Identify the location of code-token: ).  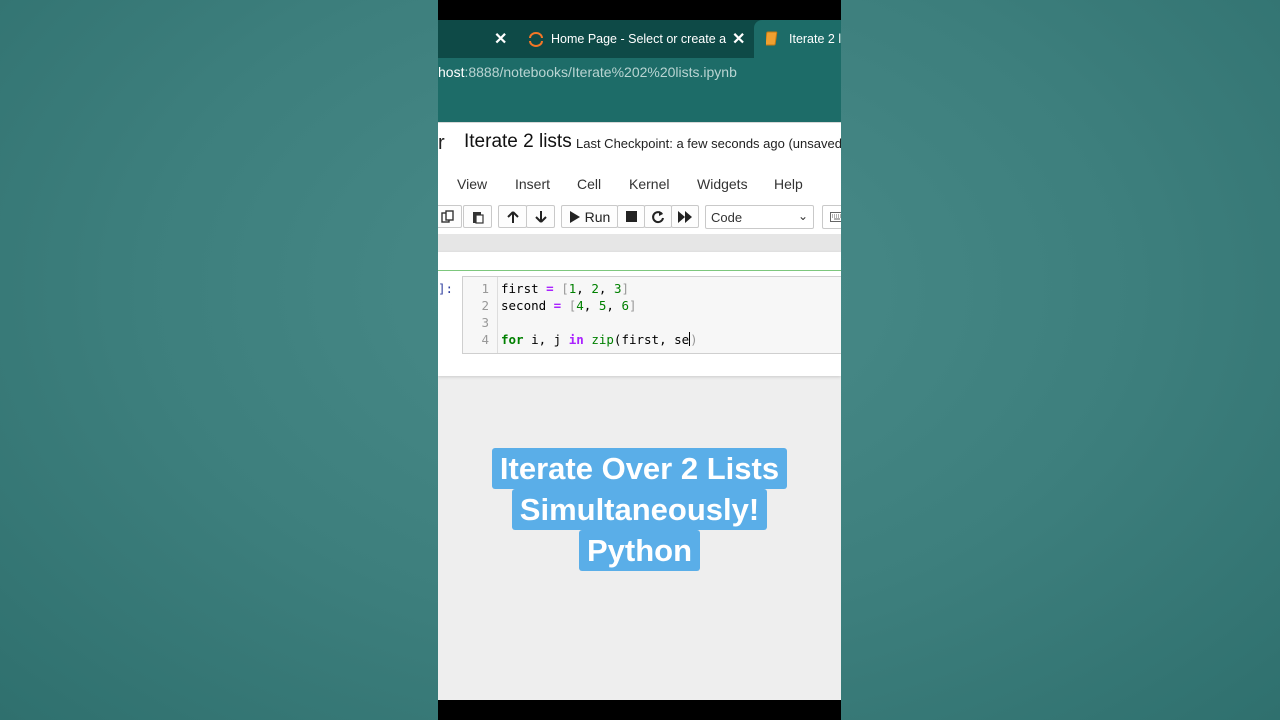
(694, 339).